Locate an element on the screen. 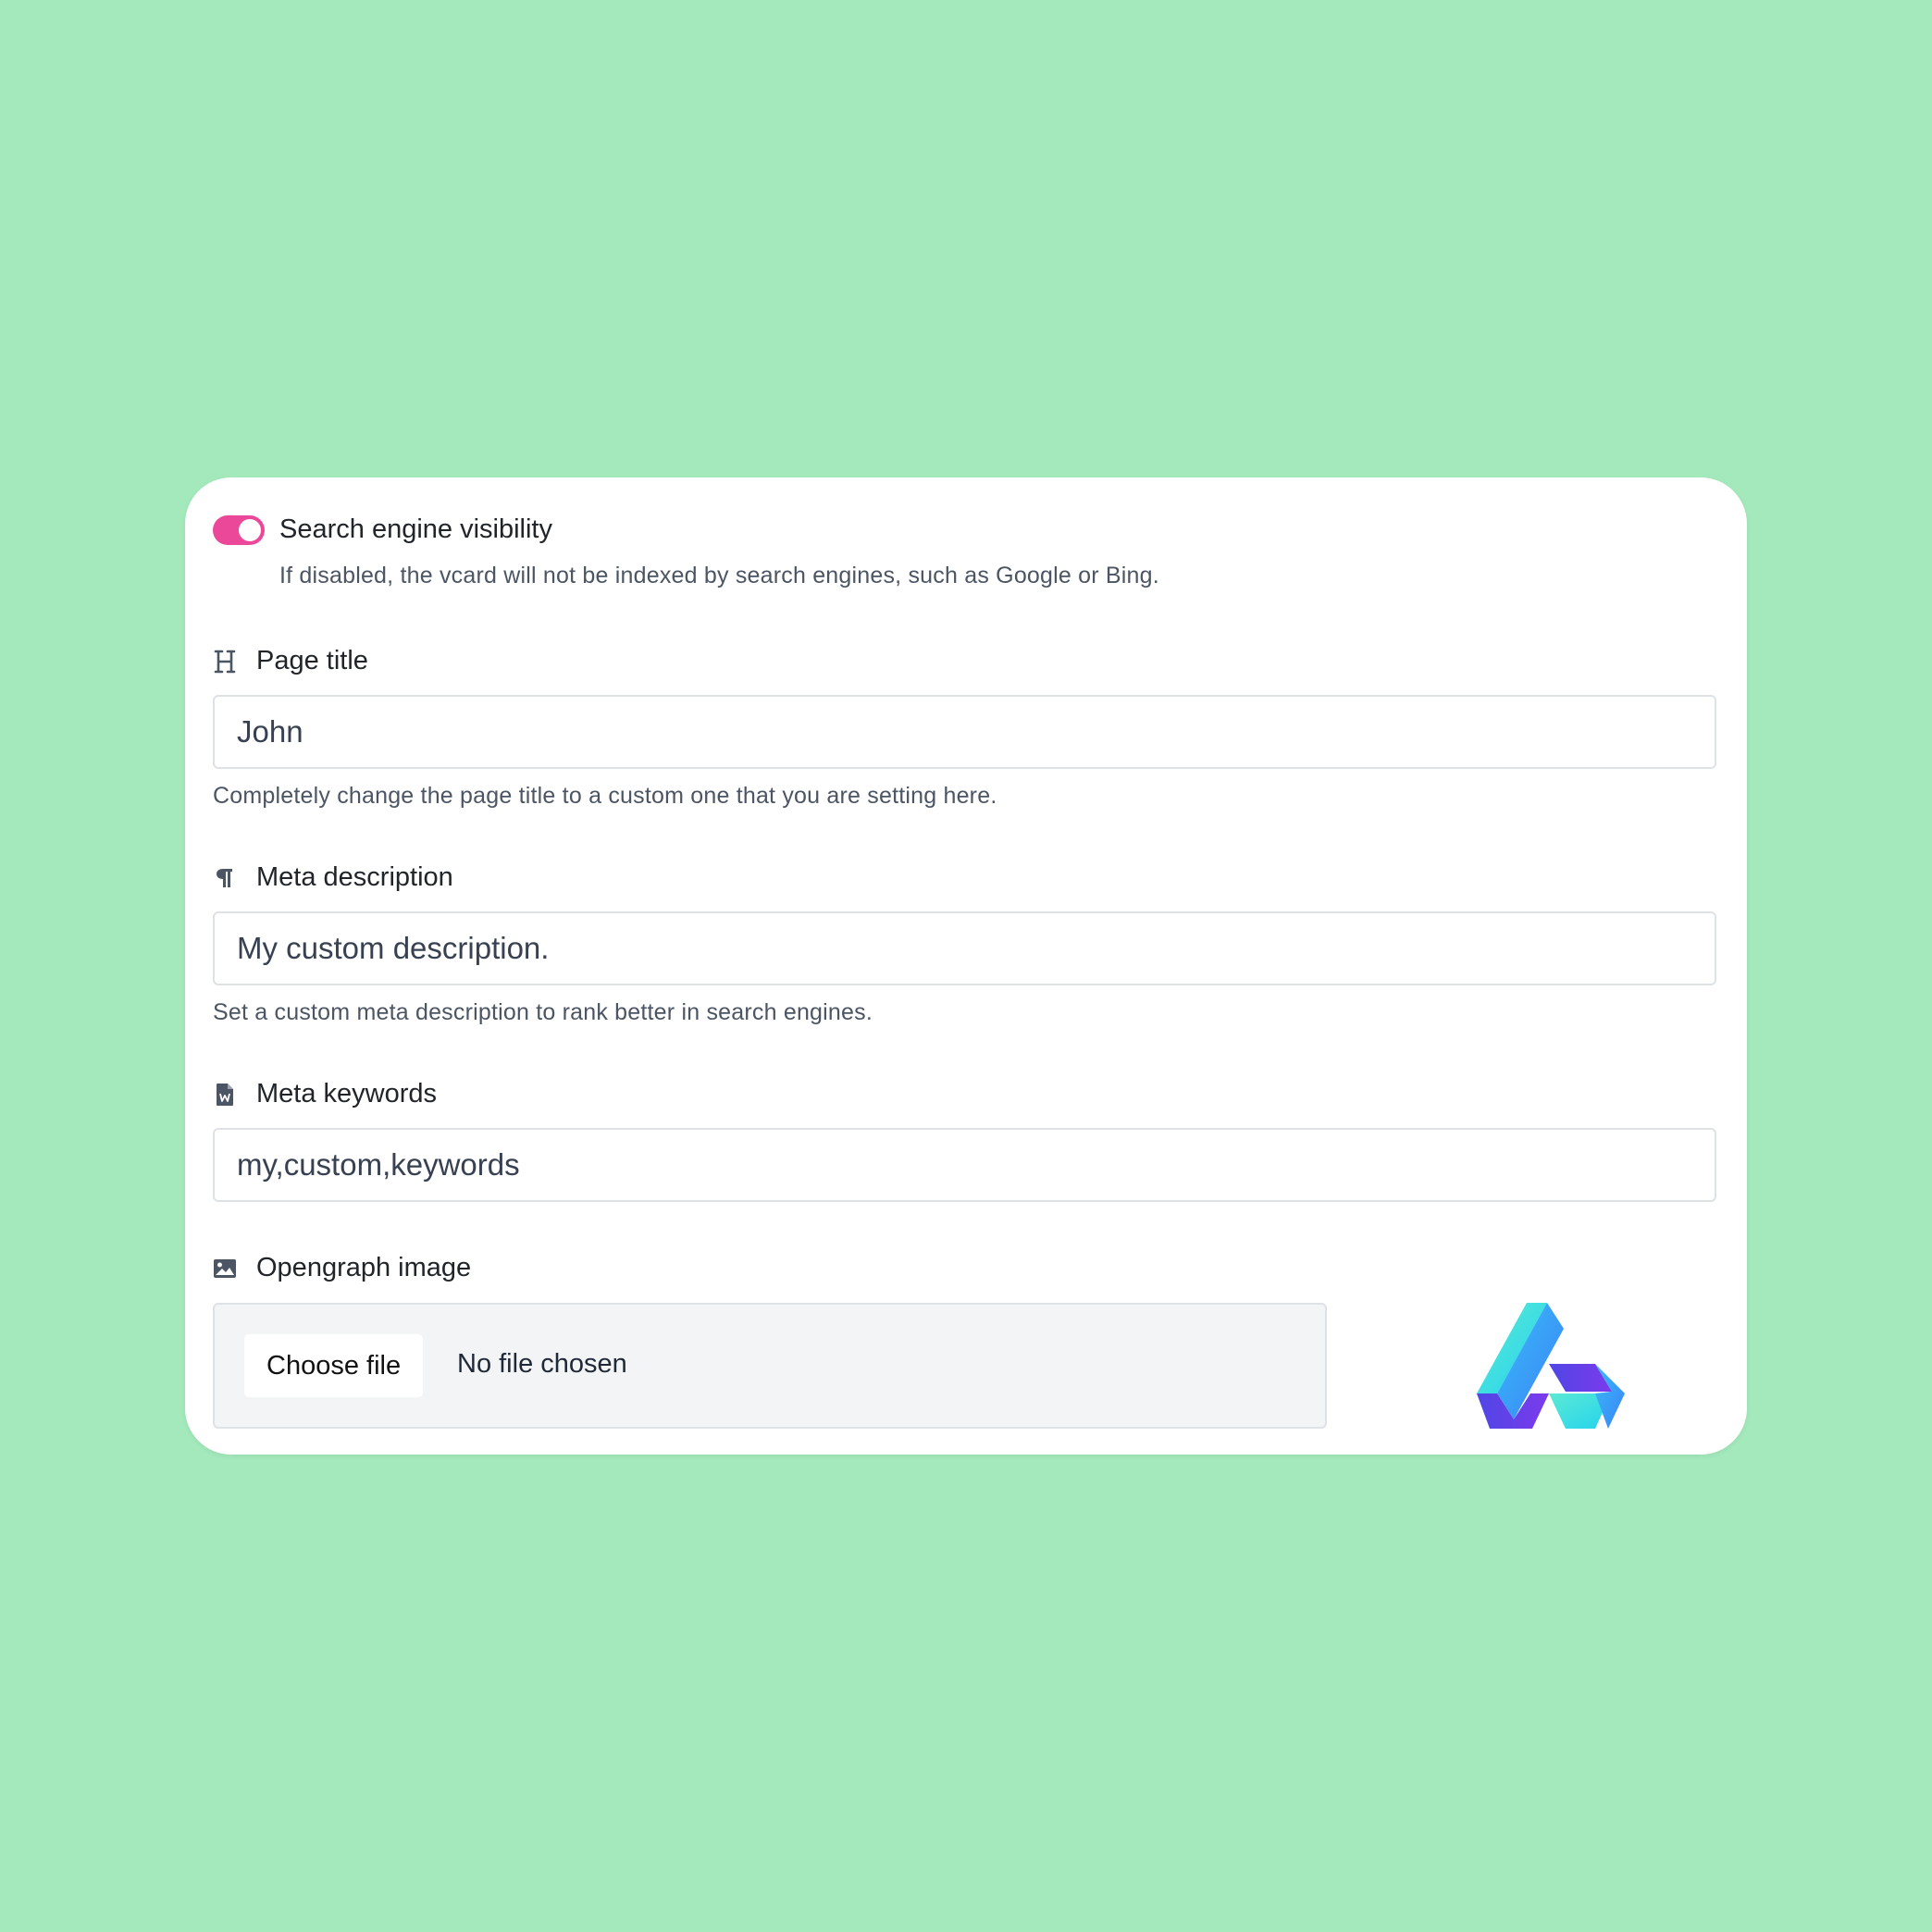 The height and width of the screenshot is (1932, 1932). meta-keywords-input is located at coordinates (964, 1165).